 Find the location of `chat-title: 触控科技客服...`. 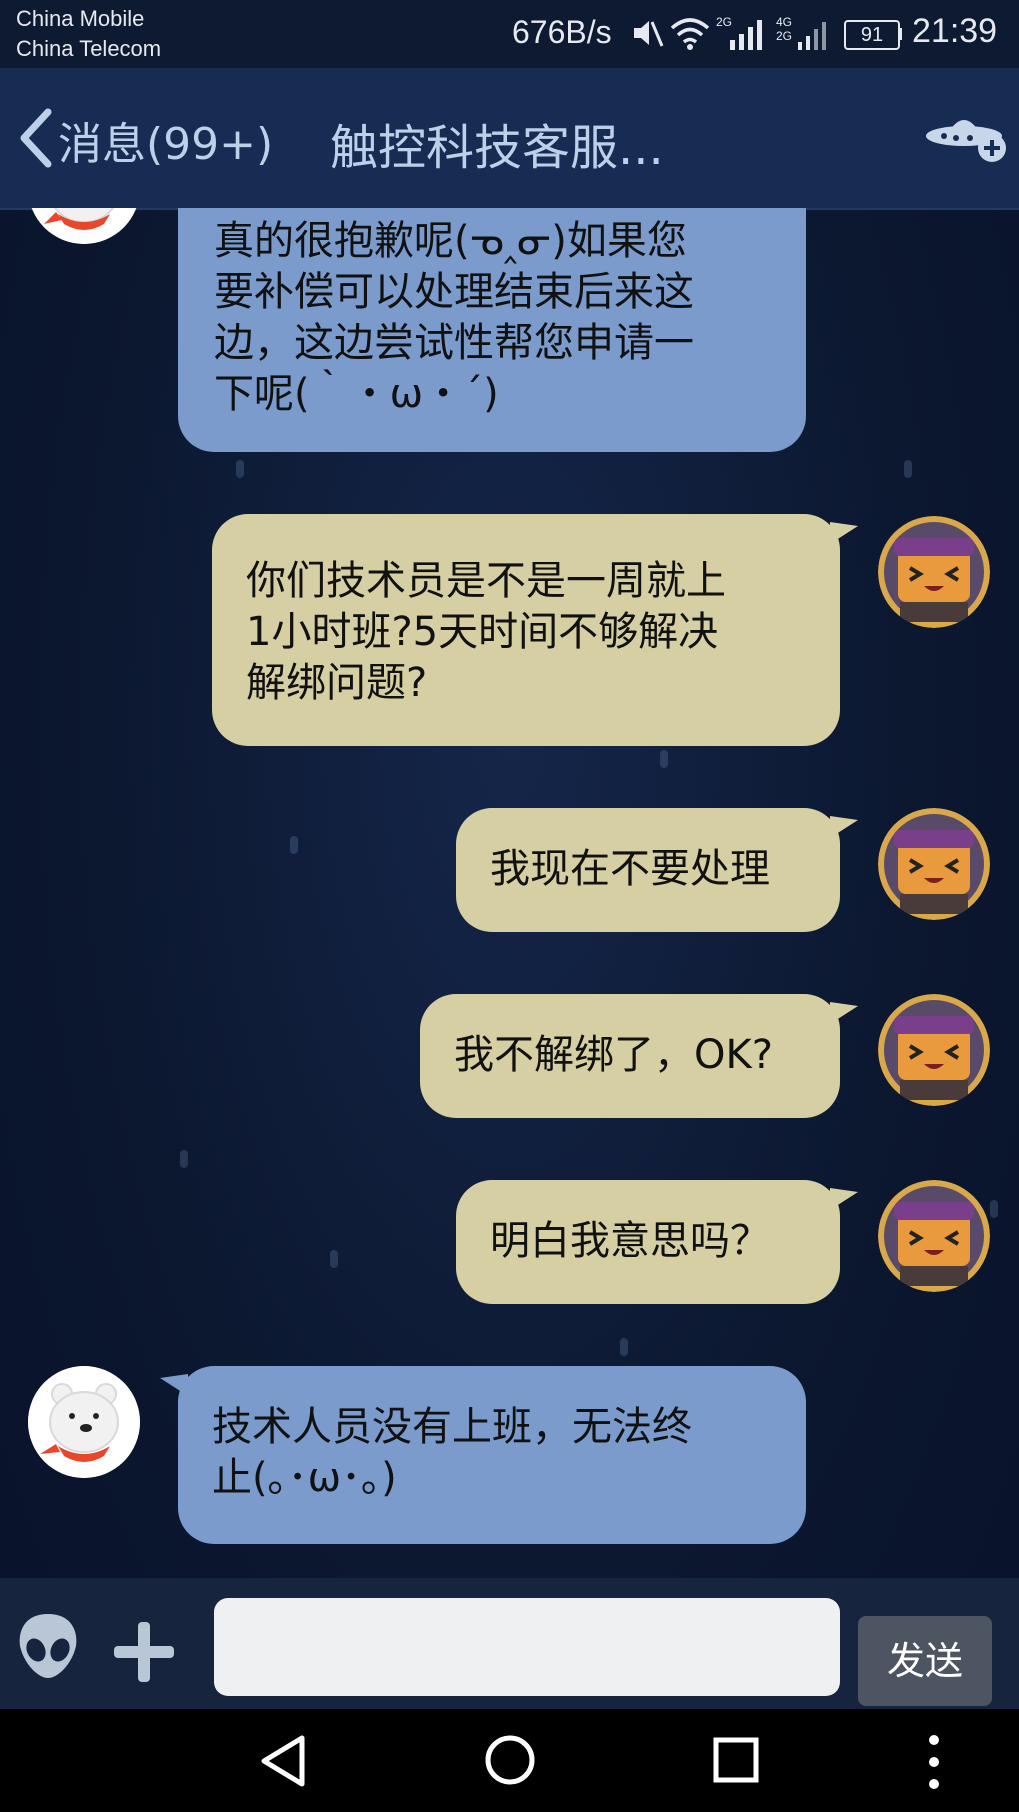

chat-title: 触控科技客服... is located at coordinates (497, 148).